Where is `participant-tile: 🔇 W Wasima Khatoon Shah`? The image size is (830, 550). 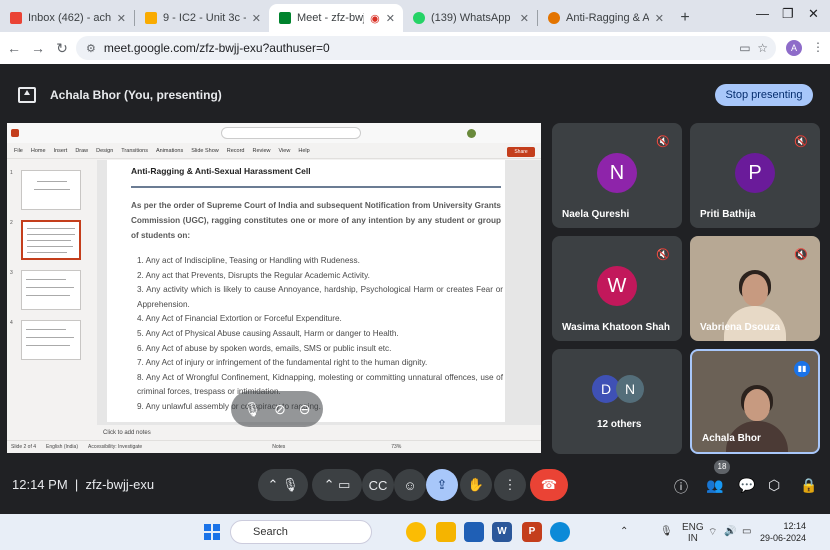
participant-tile: 🔇 W Wasima Khatoon Shah is located at coordinates (617, 288).